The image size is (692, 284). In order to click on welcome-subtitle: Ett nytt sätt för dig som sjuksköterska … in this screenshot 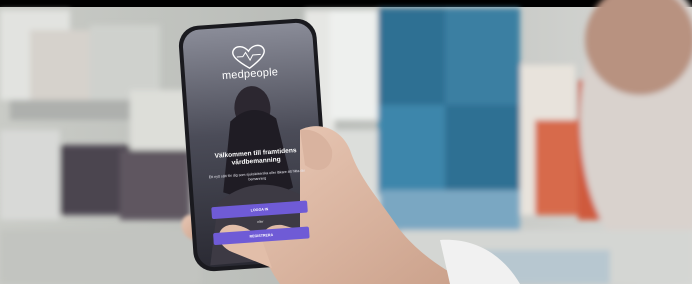, I will do `click(257, 175)`.